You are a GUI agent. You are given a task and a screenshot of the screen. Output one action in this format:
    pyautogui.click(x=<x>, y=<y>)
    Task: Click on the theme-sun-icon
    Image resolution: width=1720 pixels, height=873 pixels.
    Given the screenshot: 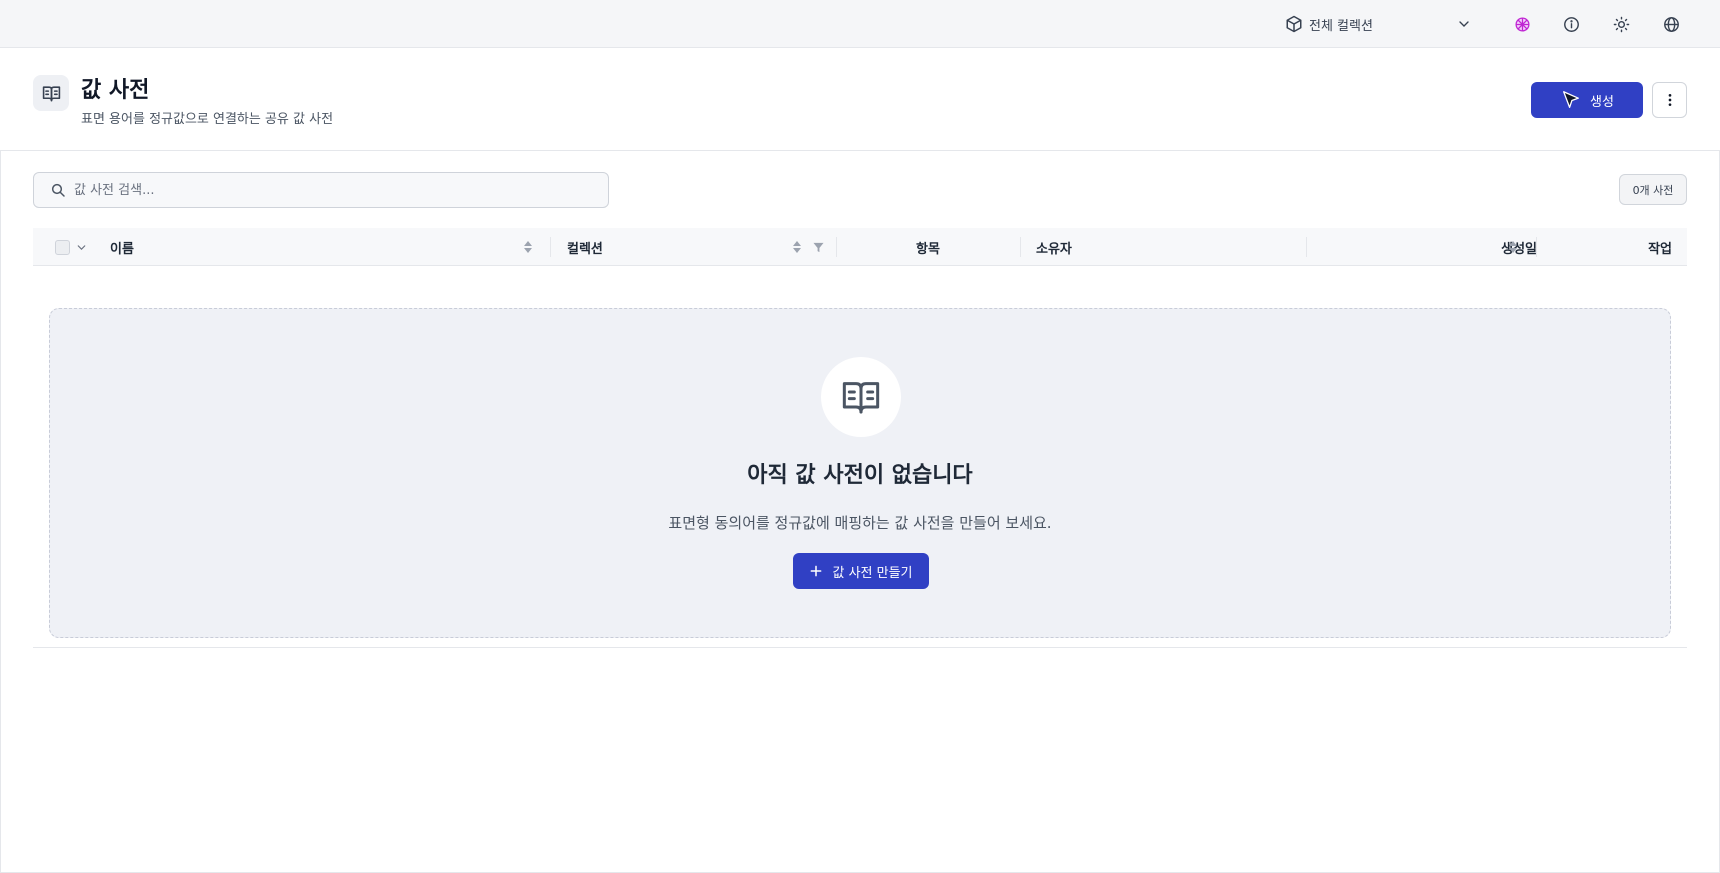 What is the action you would take?
    pyautogui.click(x=1621, y=24)
    